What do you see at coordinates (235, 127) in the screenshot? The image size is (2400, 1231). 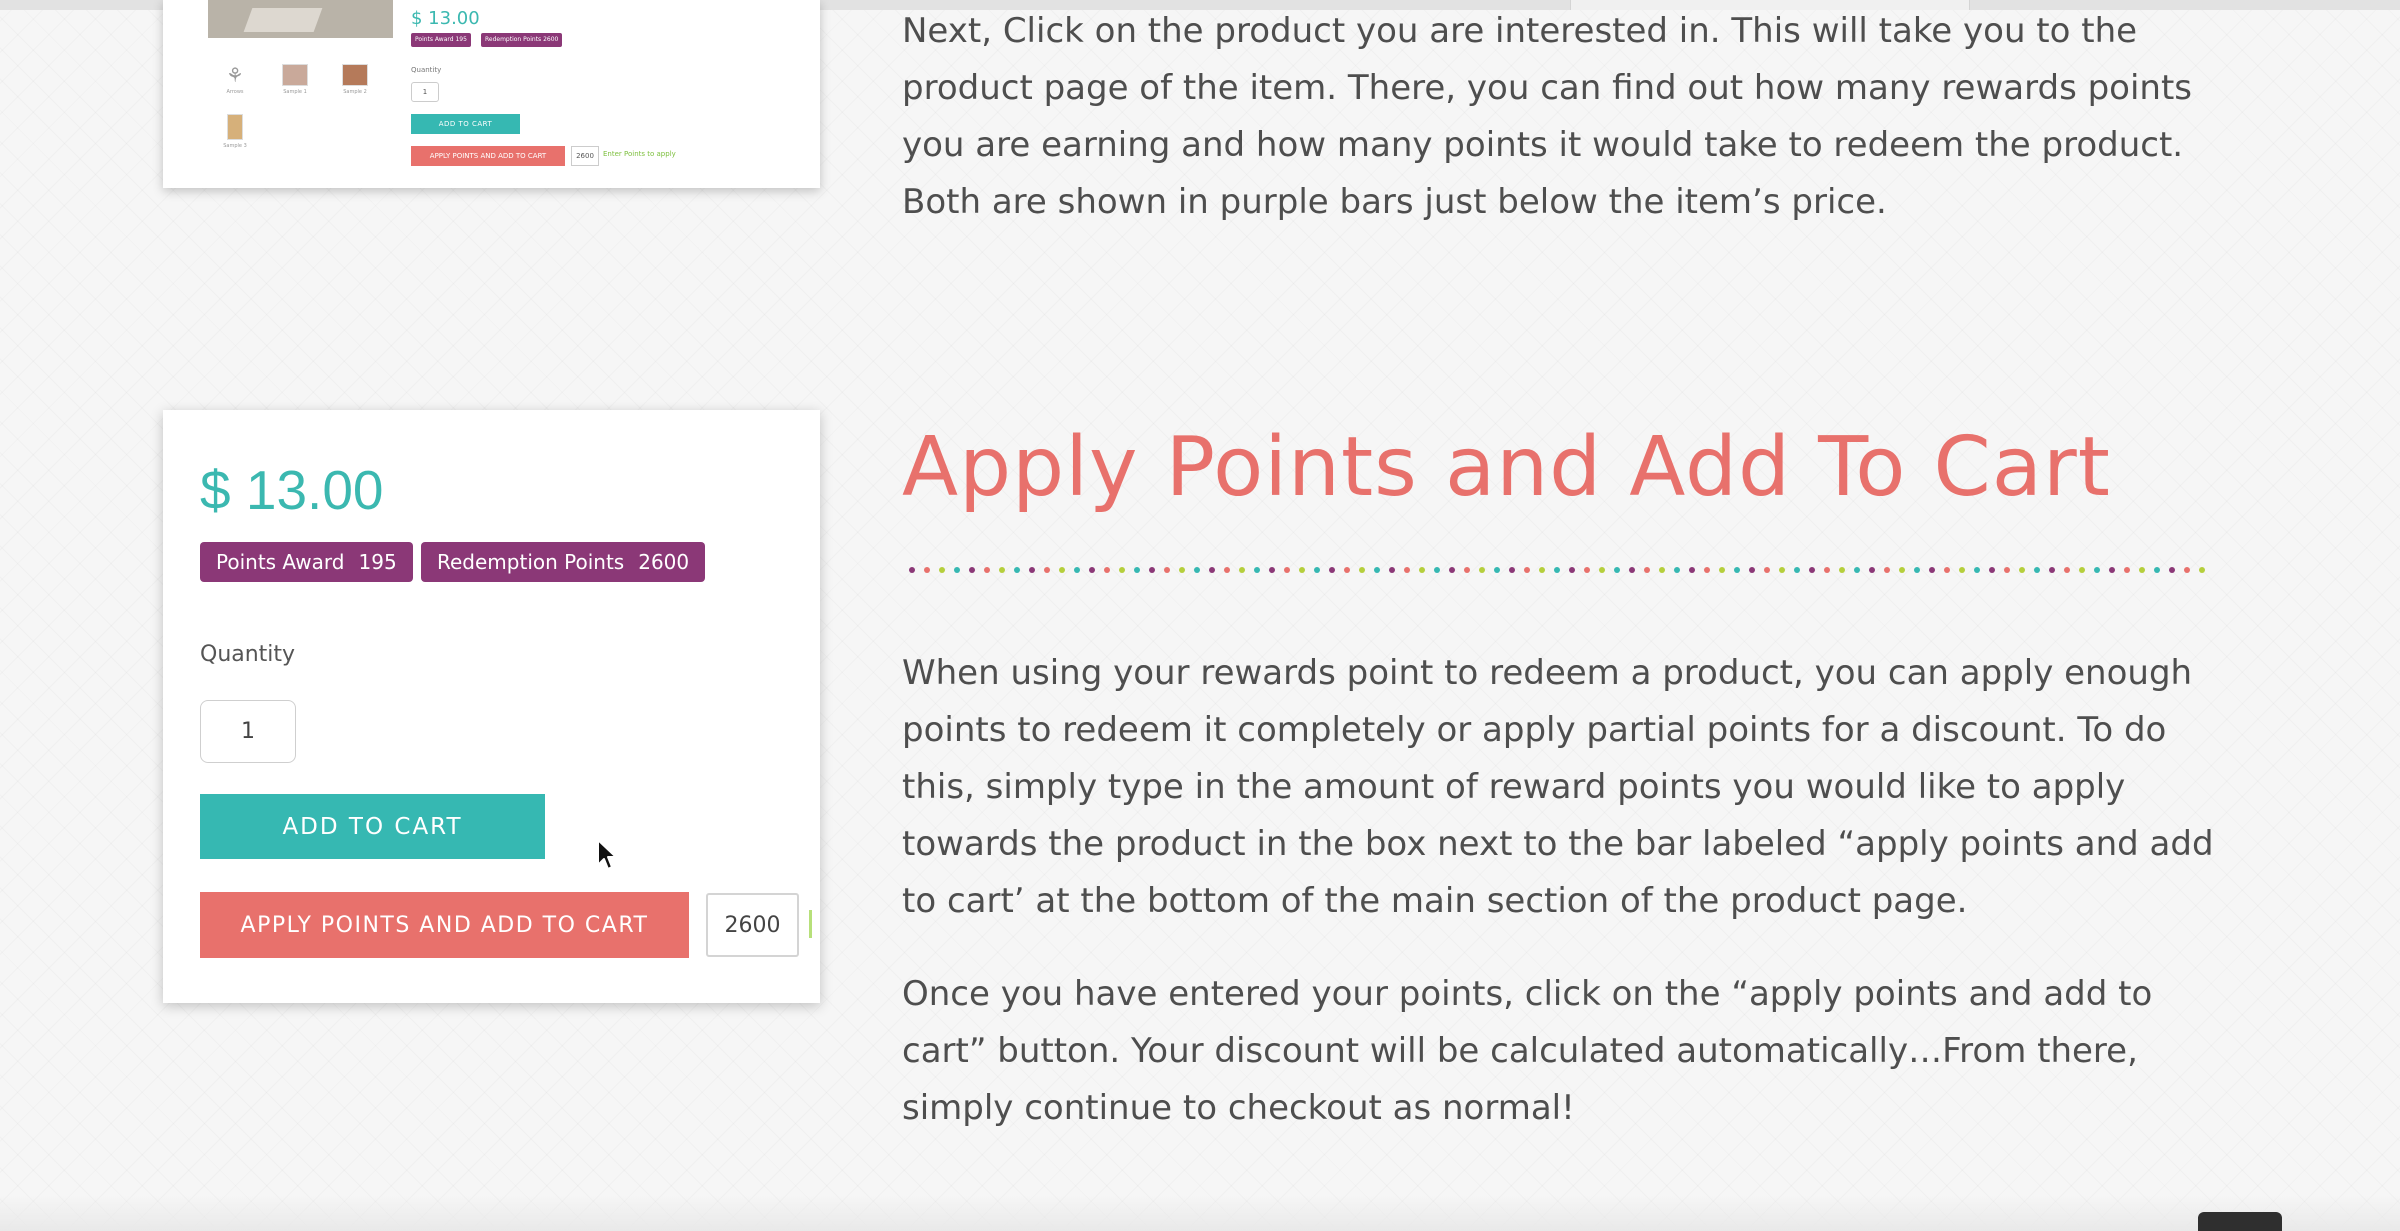 I see `sample-3-thumbnail-image` at bounding box center [235, 127].